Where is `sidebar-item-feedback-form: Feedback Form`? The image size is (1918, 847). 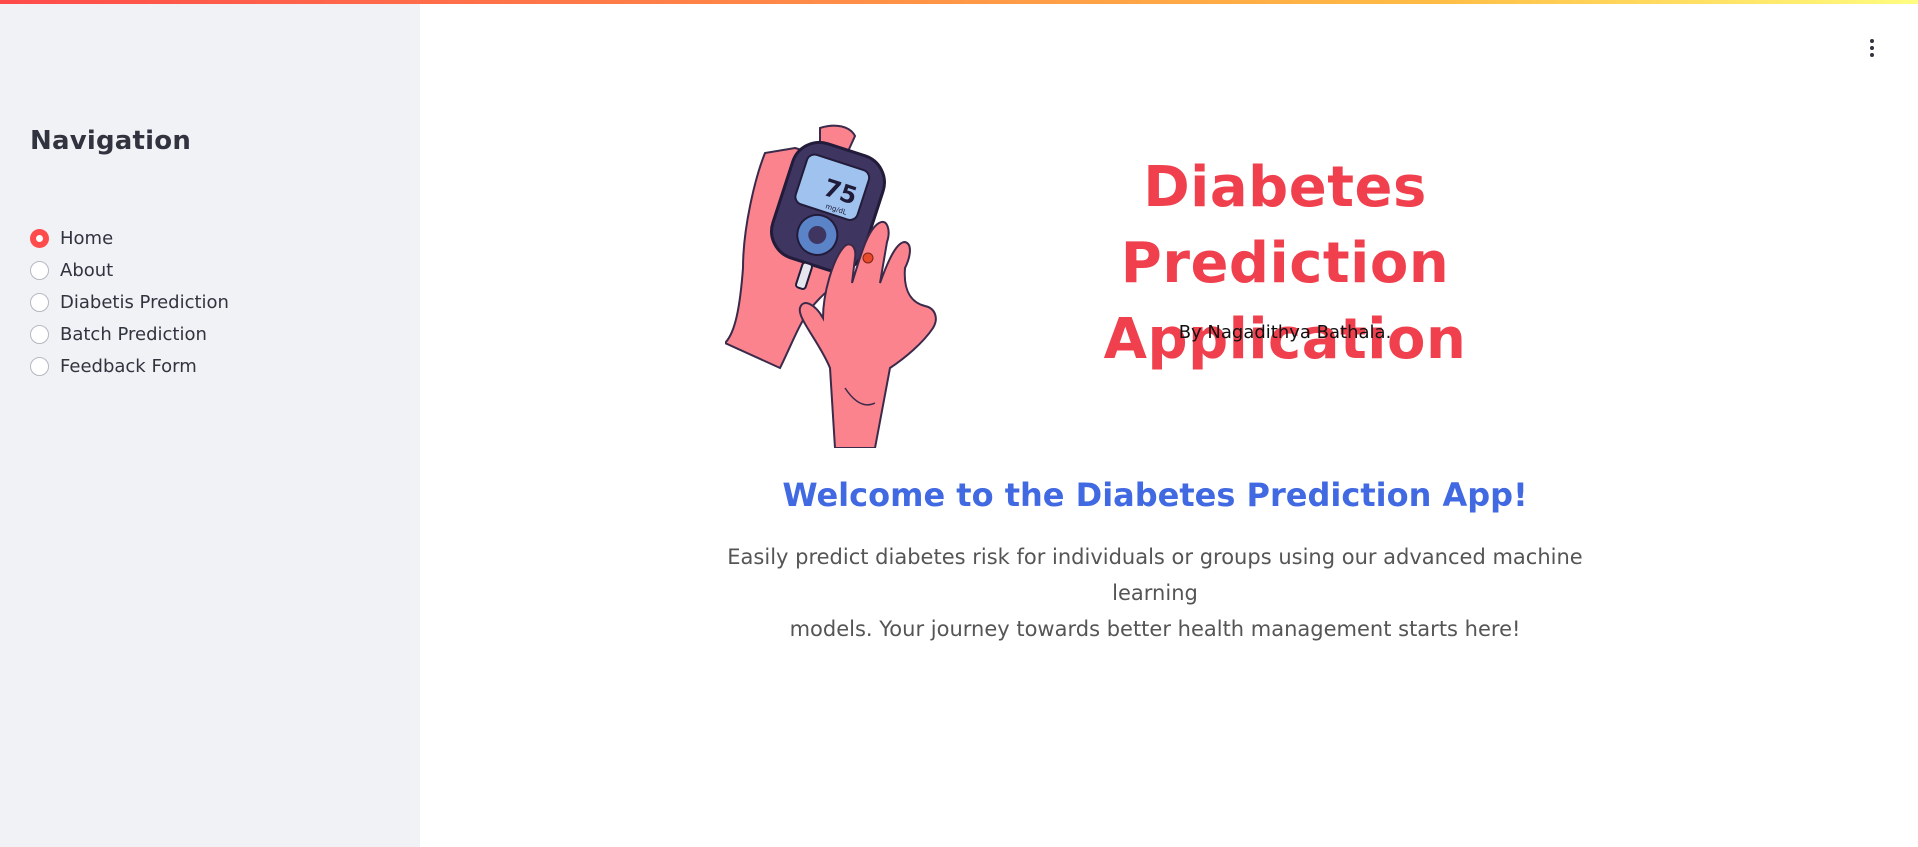
sidebar-item-feedback-form: Feedback Form is located at coordinates (129, 366).